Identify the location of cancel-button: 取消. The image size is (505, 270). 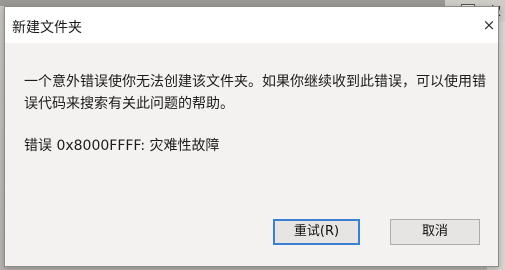
(435, 232).